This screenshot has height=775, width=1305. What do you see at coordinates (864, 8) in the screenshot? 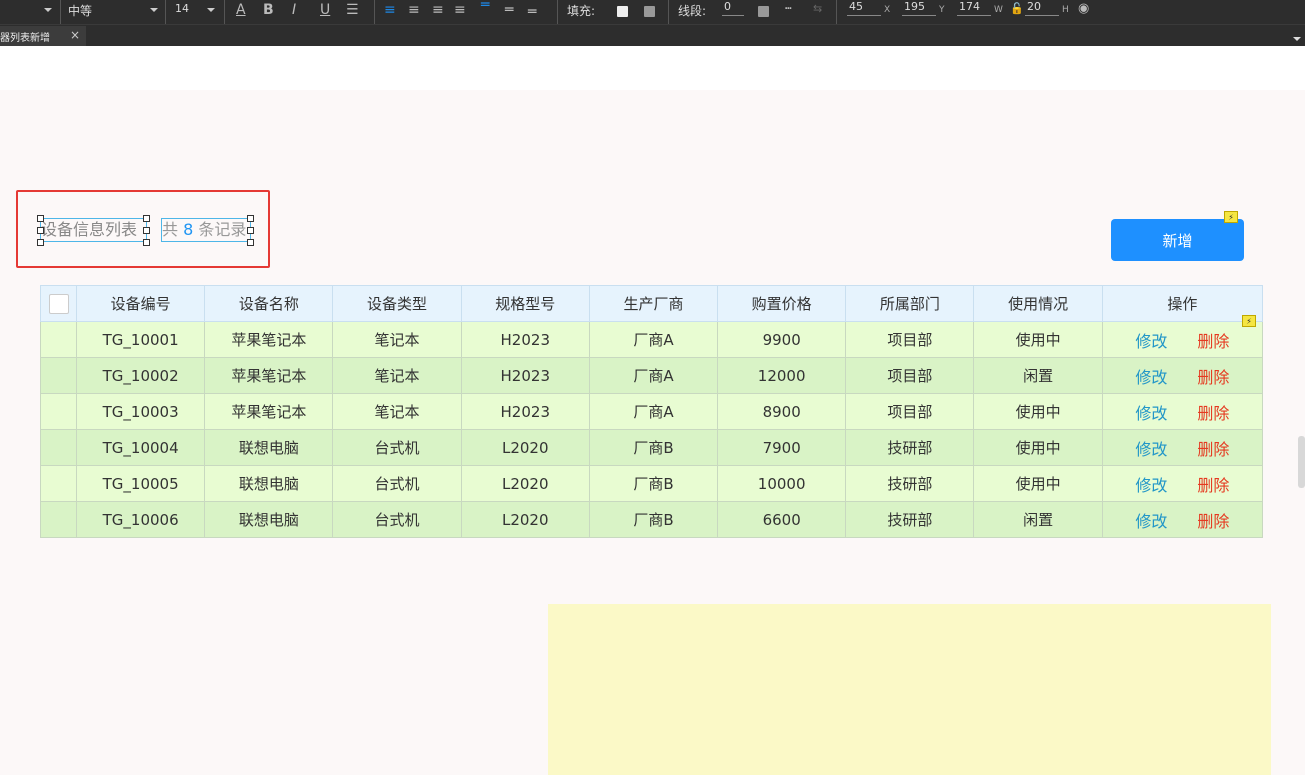
I see `x-input: 45` at bounding box center [864, 8].